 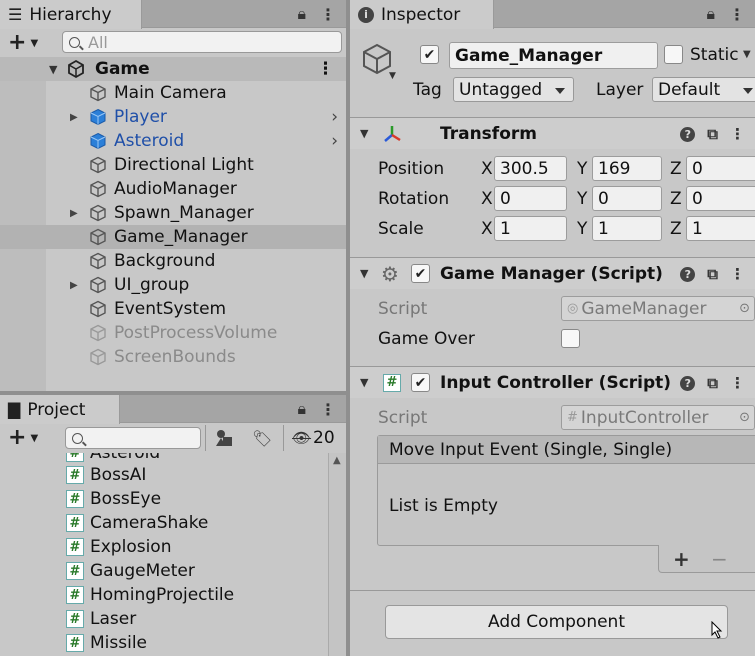 What do you see at coordinates (553, 55) in the screenshot?
I see `object-name-field: Game_Manager` at bounding box center [553, 55].